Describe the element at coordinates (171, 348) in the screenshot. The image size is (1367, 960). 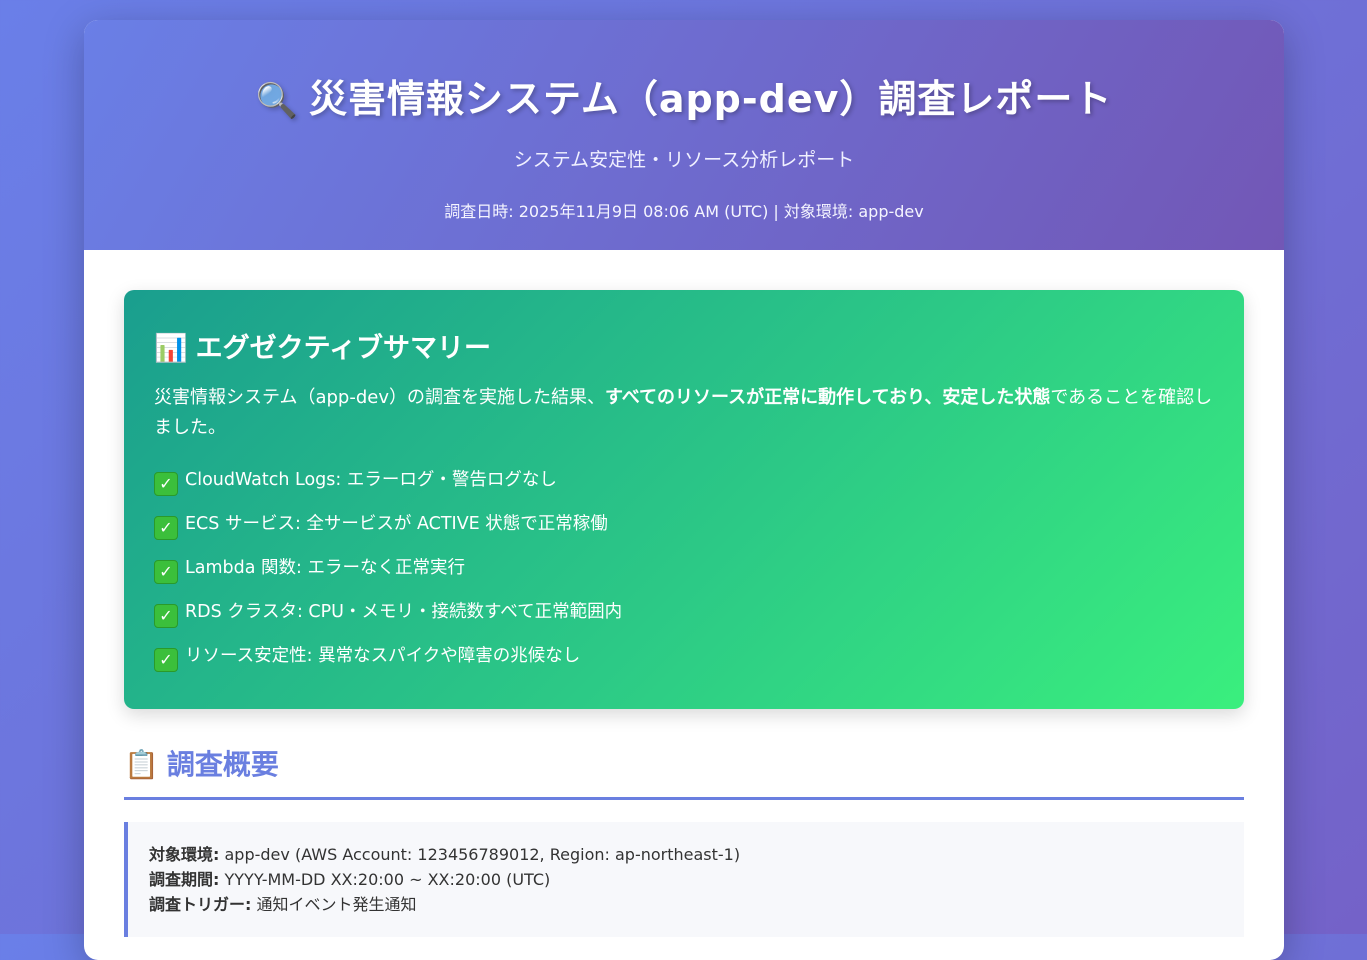
I see `bar-chart-icon: 📊` at that location.